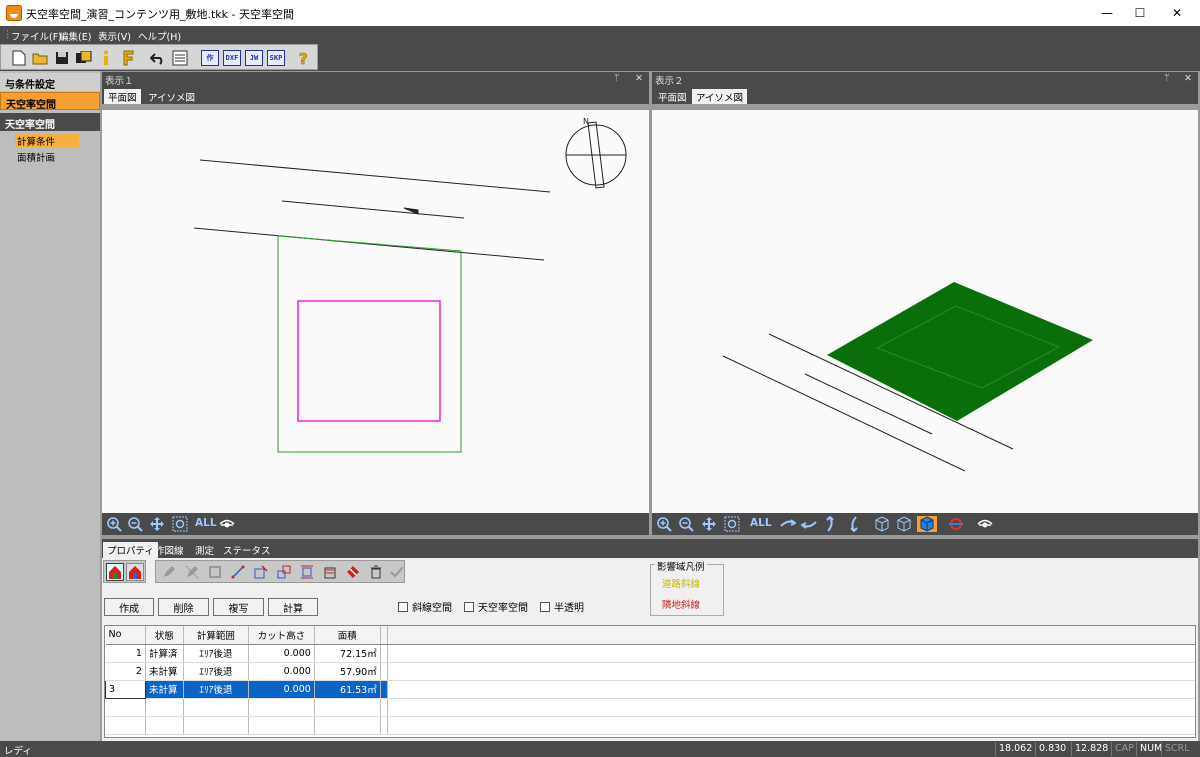  I want to click on tool-node-button, so click(261, 572).